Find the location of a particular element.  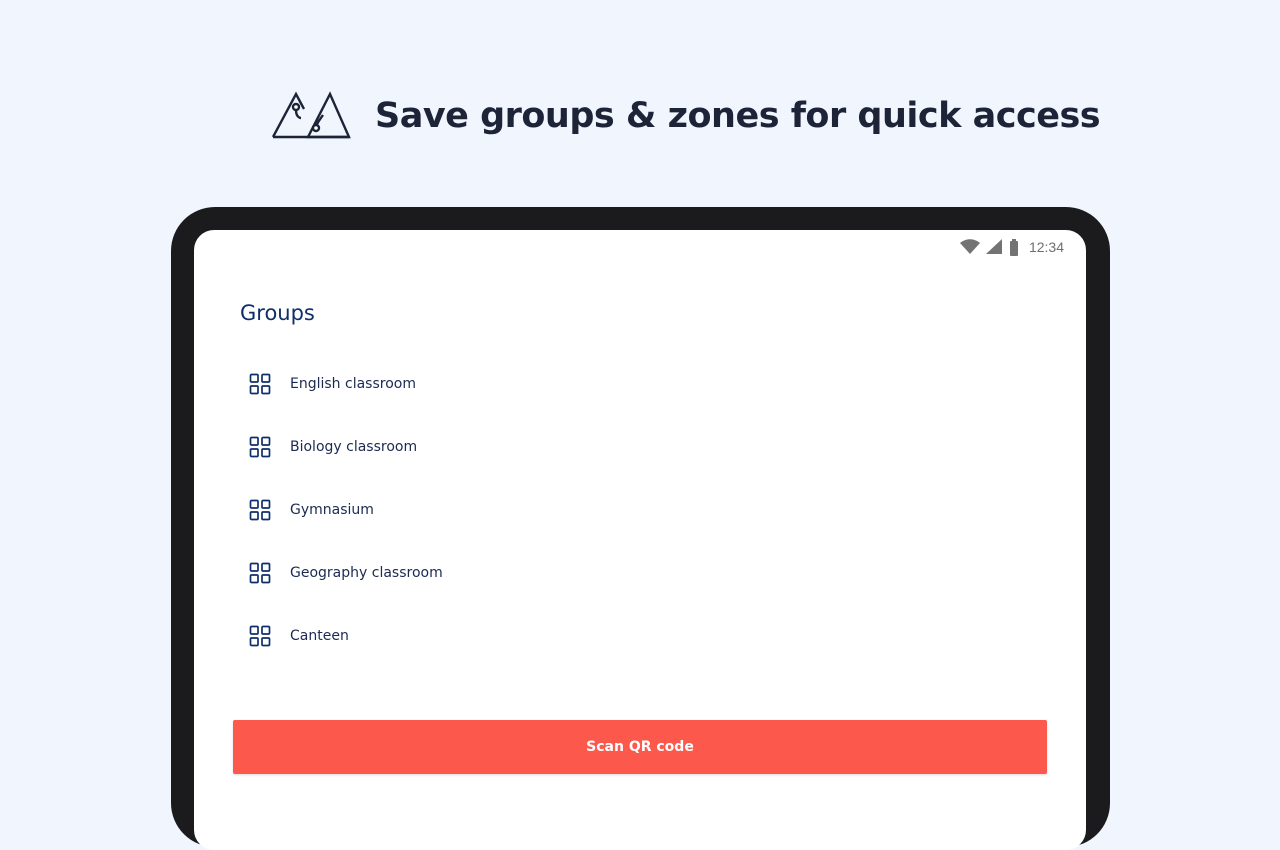

list-item-label: Geography classroom is located at coordinates (366, 572).